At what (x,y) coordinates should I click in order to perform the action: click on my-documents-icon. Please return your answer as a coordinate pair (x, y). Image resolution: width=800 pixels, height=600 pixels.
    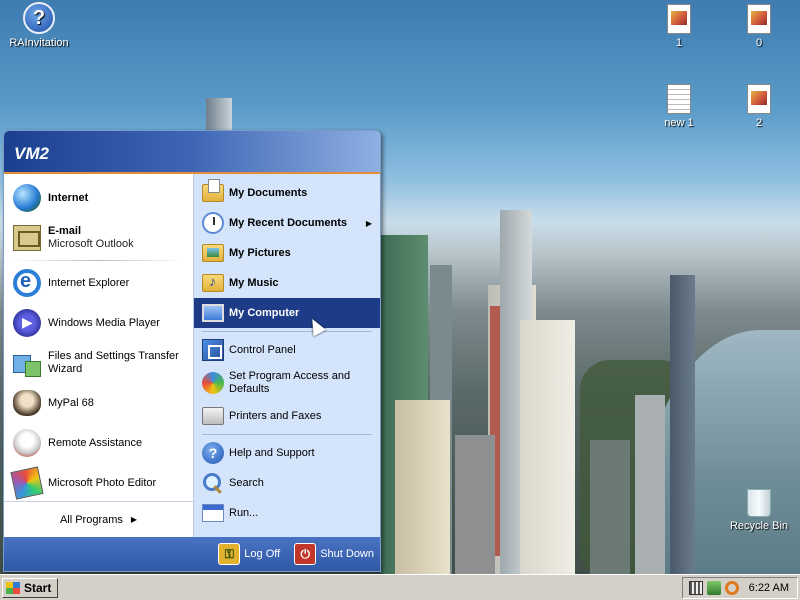
    Looking at the image, I should click on (213, 192).